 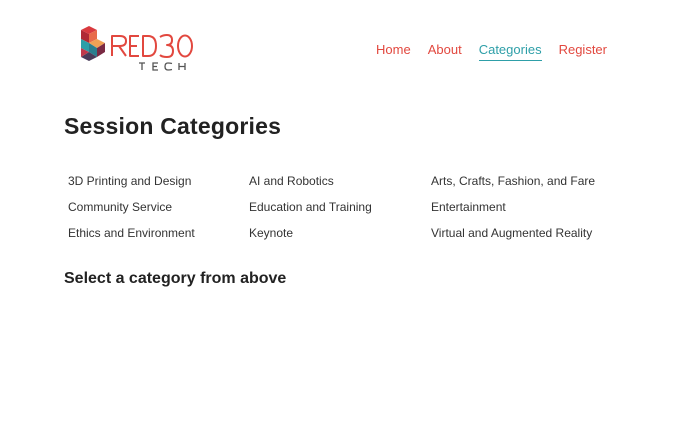 What do you see at coordinates (340, 185) in the screenshot?
I see `category-link-ai-robotics: AI and Robotics` at bounding box center [340, 185].